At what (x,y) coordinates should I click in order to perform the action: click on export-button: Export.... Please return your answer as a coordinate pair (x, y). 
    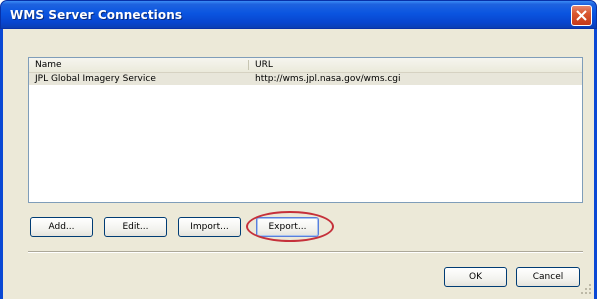
    Looking at the image, I should click on (287, 227).